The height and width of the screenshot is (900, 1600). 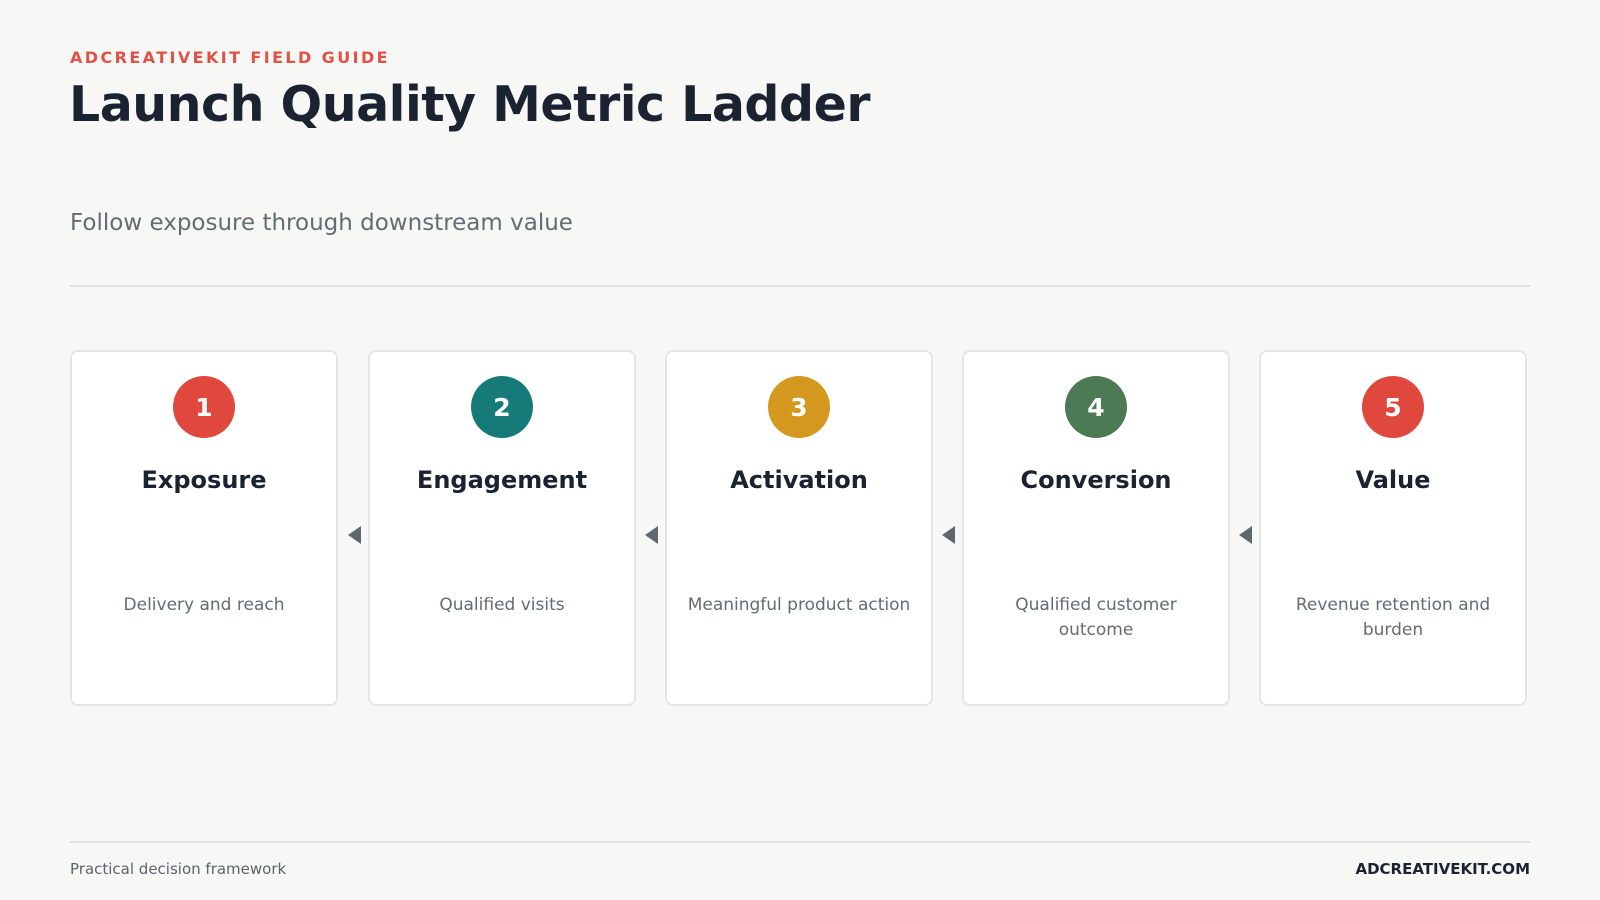 What do you see at coordinates (178, 869) in the screenshot?
I see `footer-tagline: Practical decision framework` at bounding box center [178, 869].